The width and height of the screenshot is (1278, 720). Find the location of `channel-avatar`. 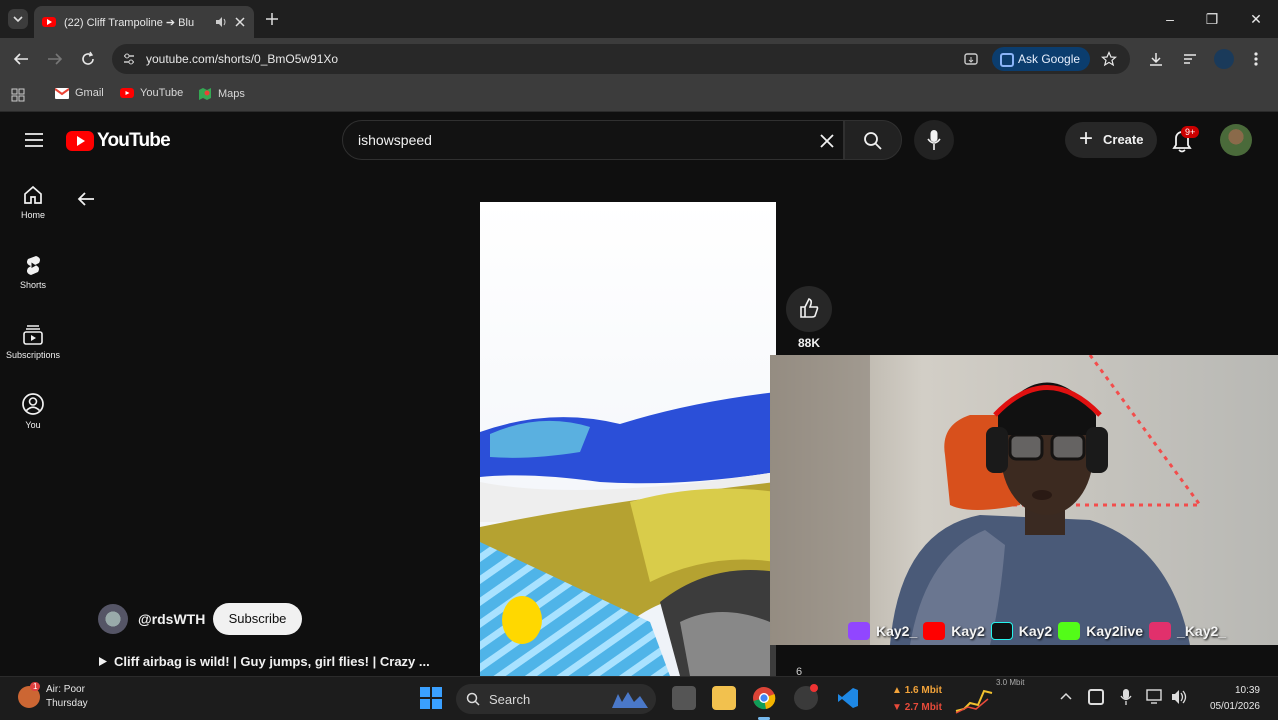

channel-avatar is located at coordinates (113, 619).